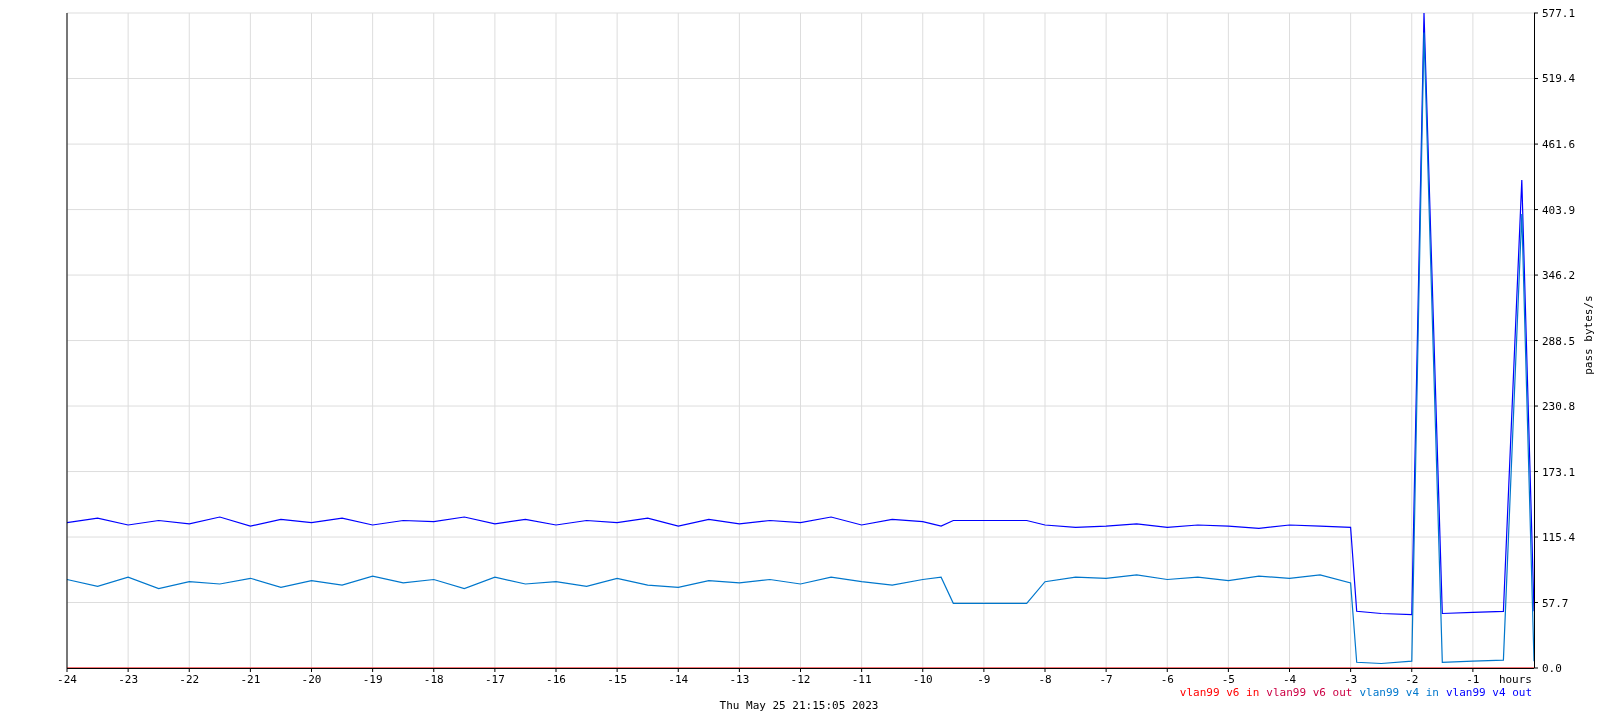  Describe the element at coordinates (67, 679) in the screenshot. I see `axis-tick-label: -24` at that location.